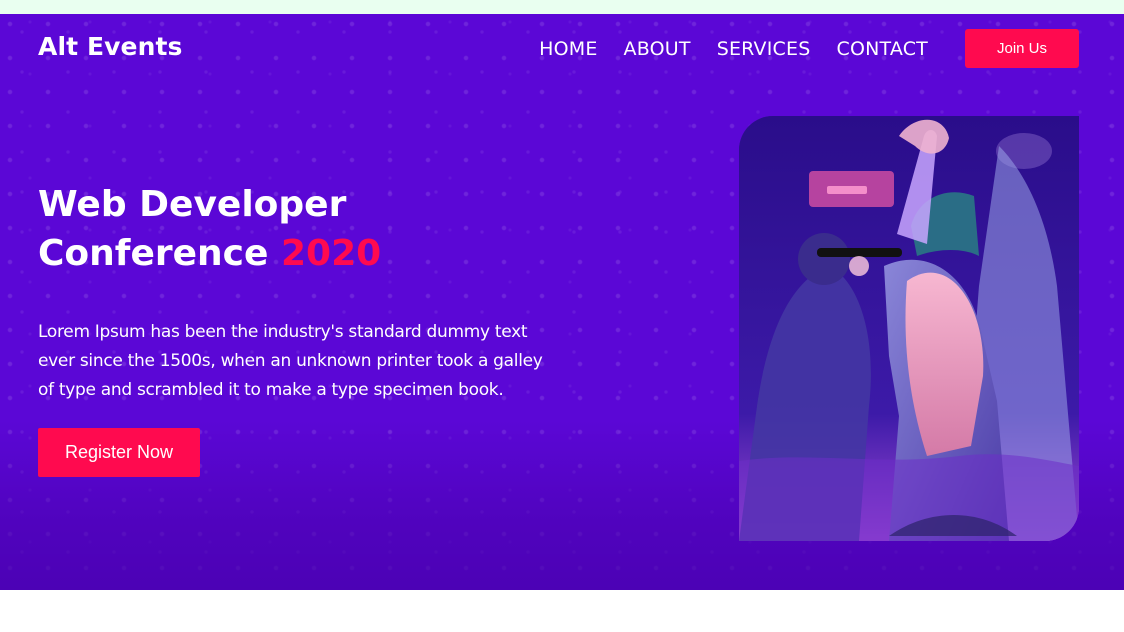  I want to click on nav-link-services: SERVICES, so click(764, 49).